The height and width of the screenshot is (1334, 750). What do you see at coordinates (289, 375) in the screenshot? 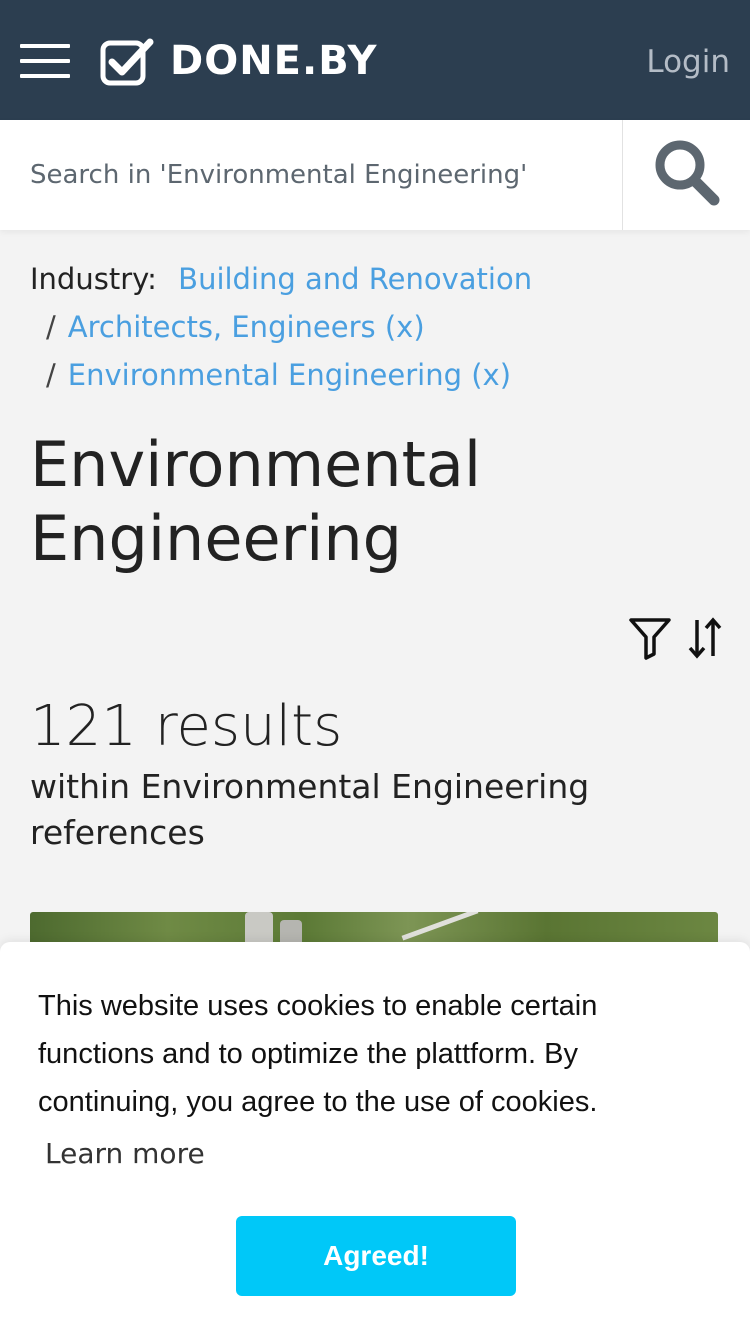
I see `breadcrumb-link-environmental-engineering: Environmental Engineering (x)` at bounding box center [289, 375].